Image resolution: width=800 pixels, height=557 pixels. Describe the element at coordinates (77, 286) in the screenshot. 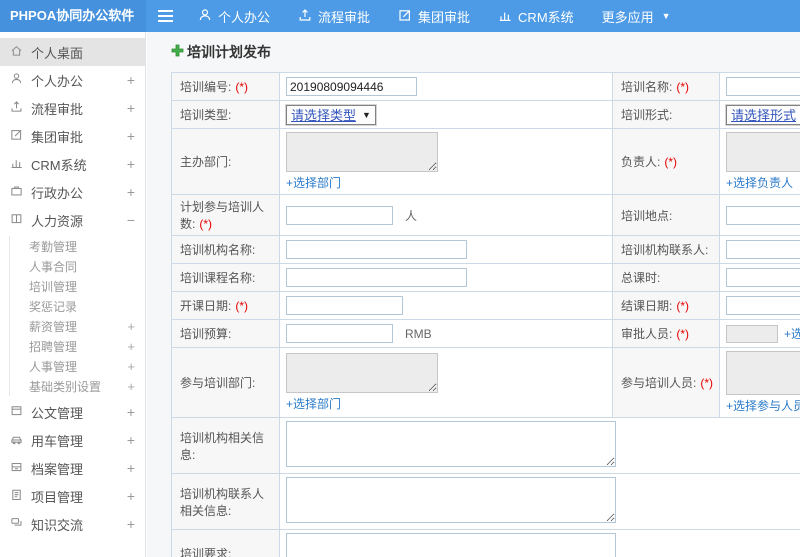

I see `sidebar-subitem-training: 培训管理` at that location.